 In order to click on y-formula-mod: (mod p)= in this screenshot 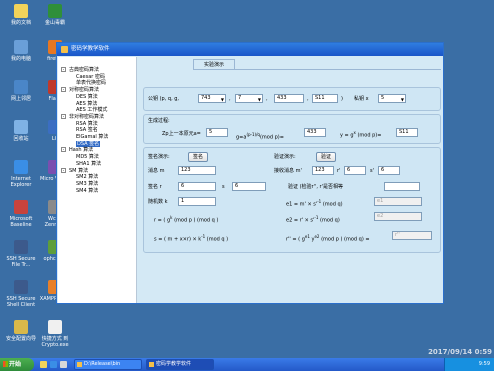, I will do `click(369, 135)`.